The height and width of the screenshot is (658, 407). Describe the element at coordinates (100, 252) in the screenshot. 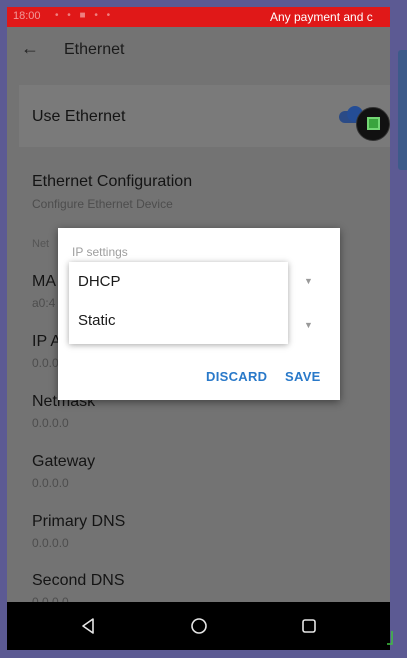

I see `ip-settings-label: IP settings` at that location.